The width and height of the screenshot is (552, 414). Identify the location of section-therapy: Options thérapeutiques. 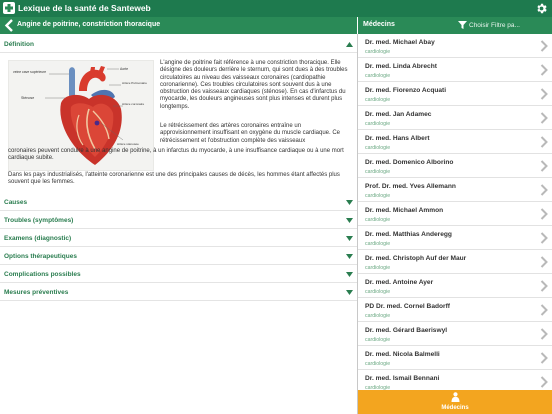
(178, 256).